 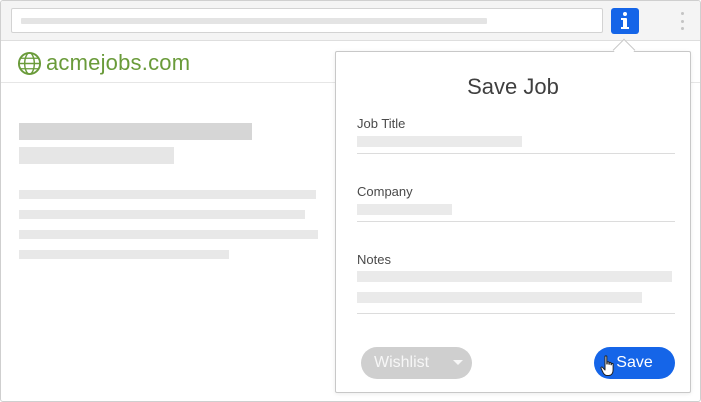 I want to click on browser-toolbar, so click(x=350, y=21).